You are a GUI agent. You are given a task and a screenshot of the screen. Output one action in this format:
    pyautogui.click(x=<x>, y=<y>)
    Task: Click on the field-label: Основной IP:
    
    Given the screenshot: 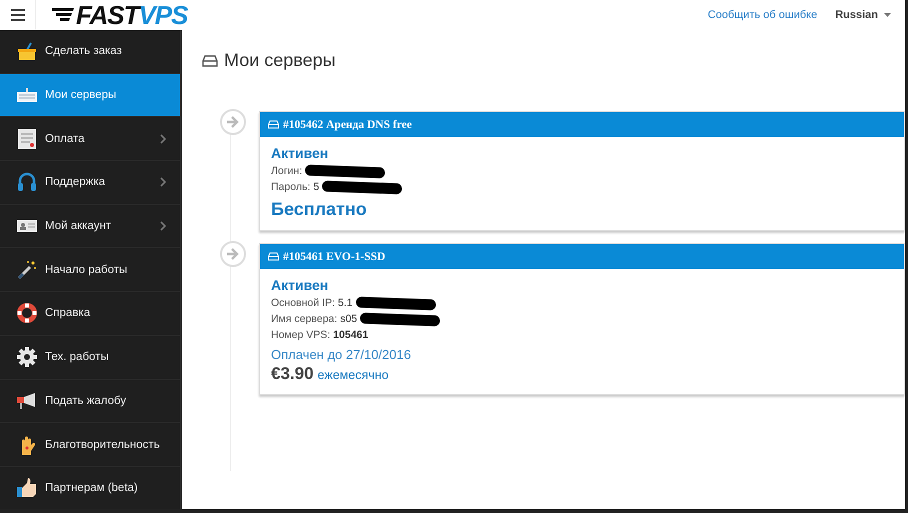 What is the action you would take?
    pyautogui.click(x=303, y=303)
    